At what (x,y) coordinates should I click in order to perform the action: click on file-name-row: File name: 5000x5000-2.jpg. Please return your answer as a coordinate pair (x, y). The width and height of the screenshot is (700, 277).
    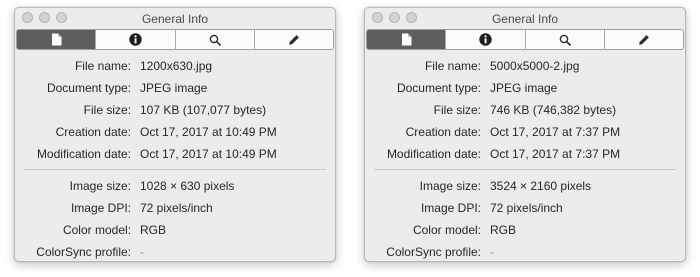
    Looking at the image, I should click on (525, 66).